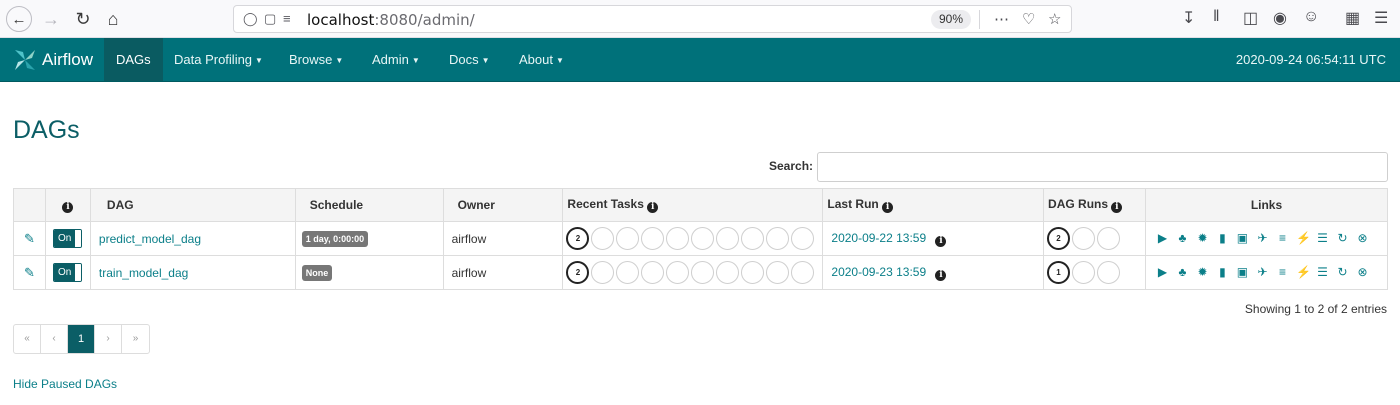 Image resolution: width=1400 pixels, height=405 pixels. What do you see at coordinates (316, 59) in the screenshot?
I see `nav-browse: Browse ▼` at bounding box center [316, 59].